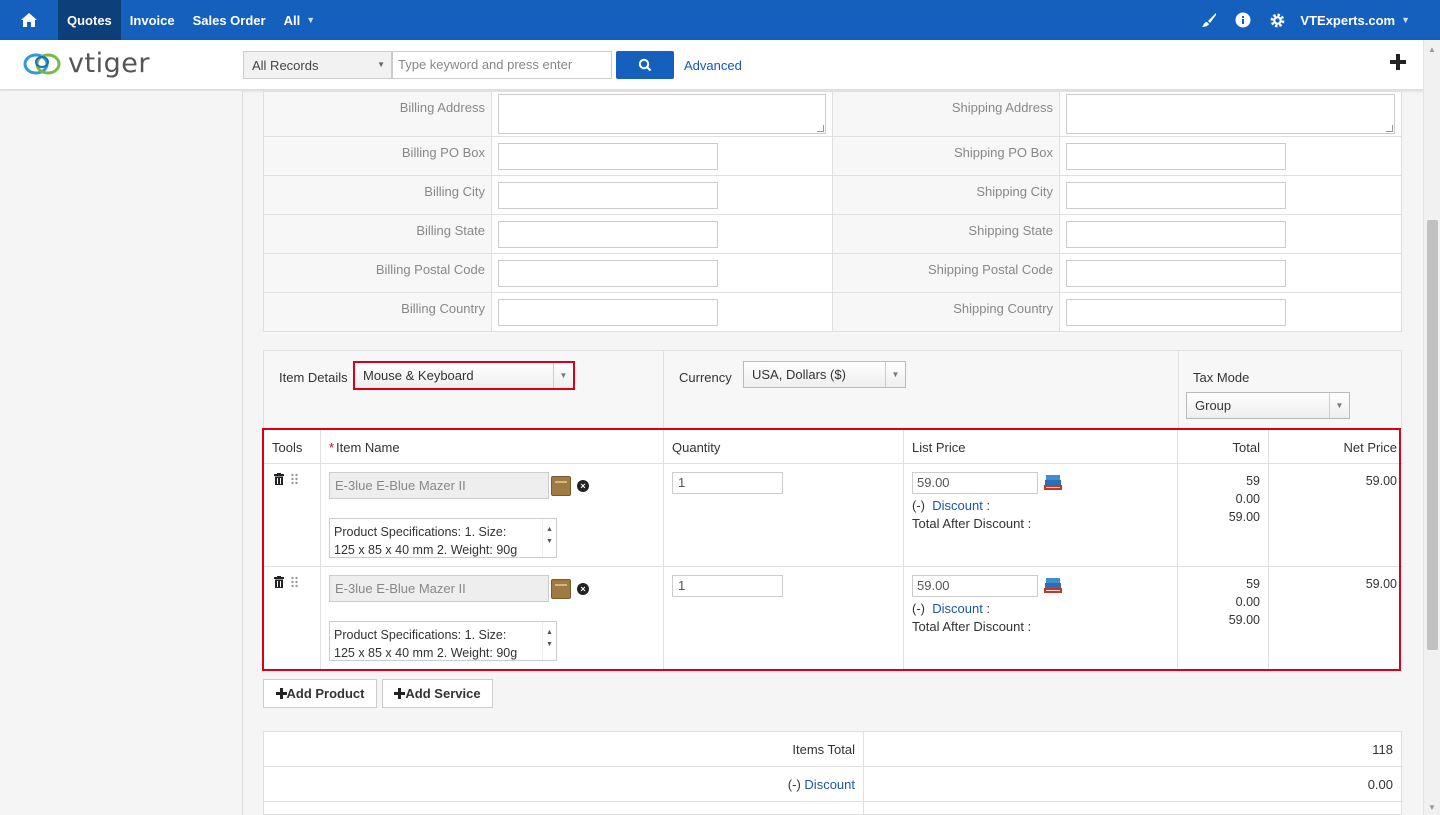 The image size is (1440, 815). What do you see at coordinates (696, 447) in the screenshot?
I see `quantity-header: Quantity` at bounding box center [696, 447].